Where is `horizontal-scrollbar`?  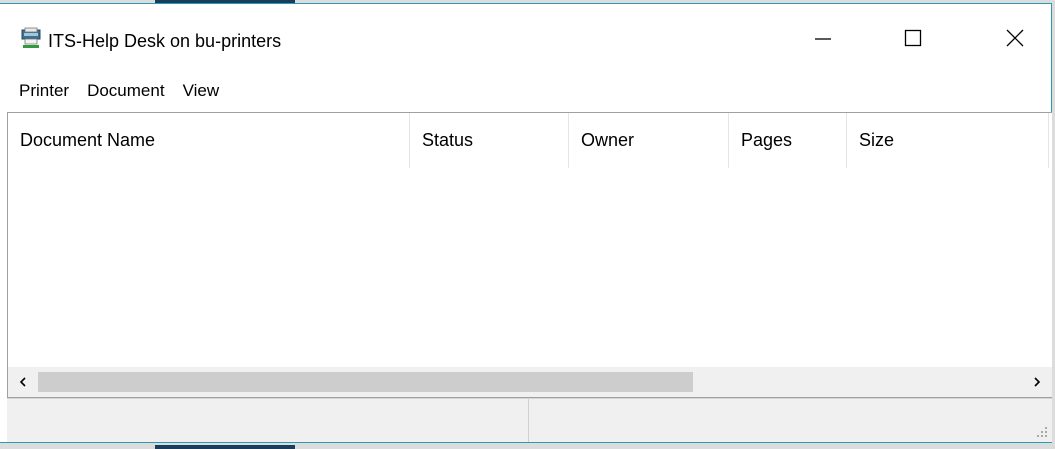
horizontal-scrollbar is located at coordinates (530, 382).